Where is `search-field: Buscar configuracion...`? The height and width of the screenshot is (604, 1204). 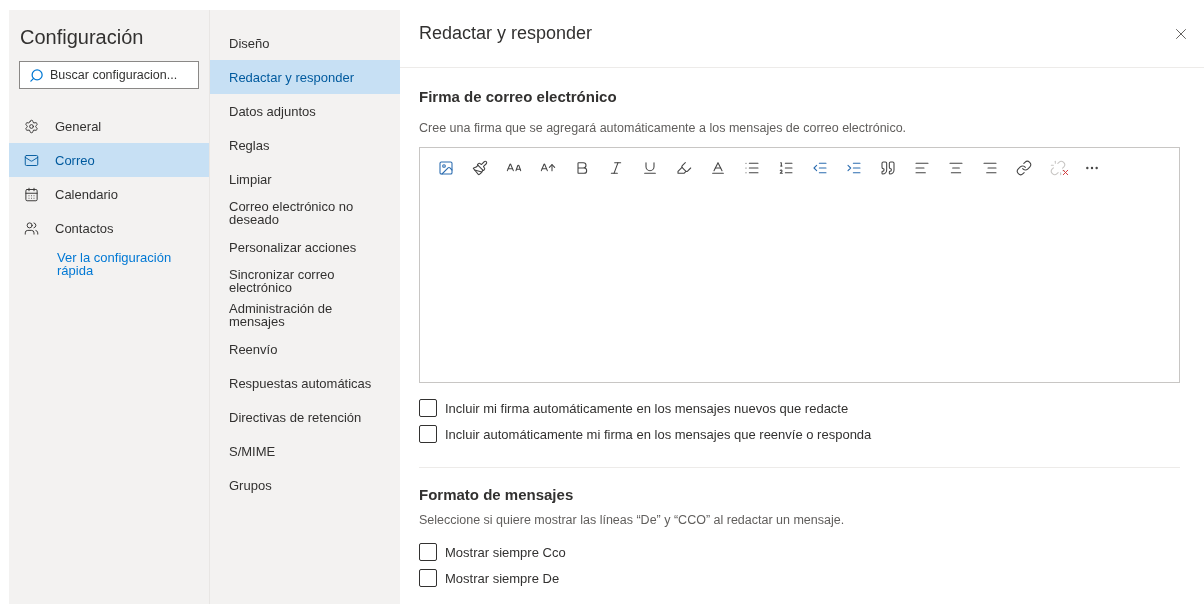
search-field: Buscar configuracion... is located at coordinates (109, 75).